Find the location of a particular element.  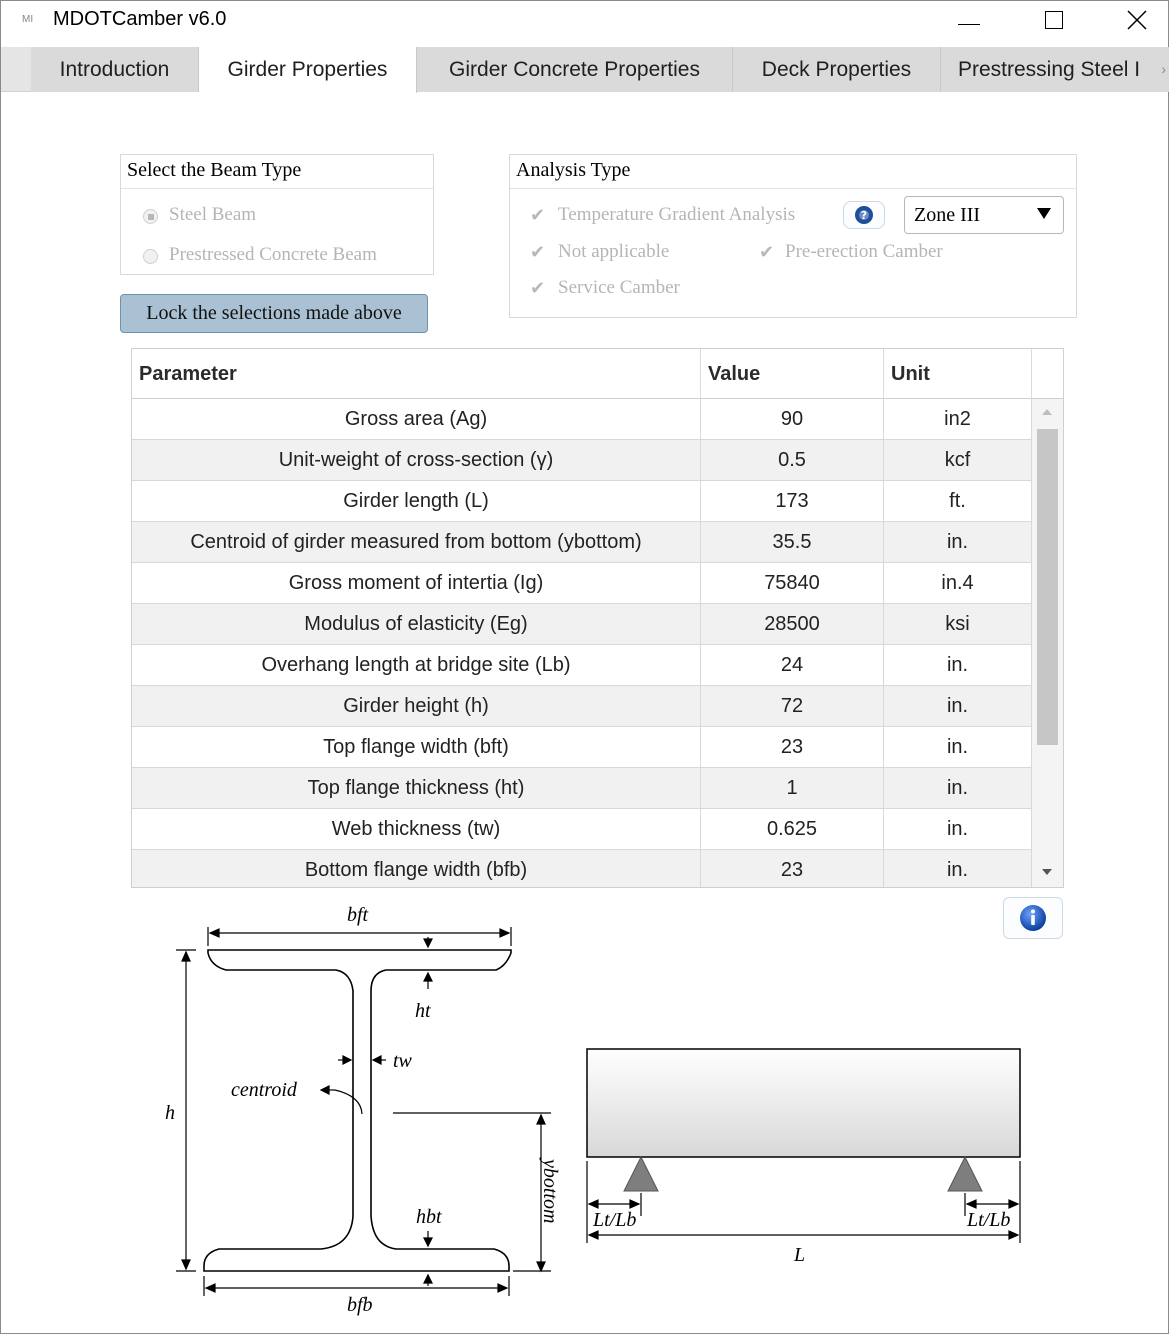

tab-girder-concrete-properties: Girder Concrete Properties is located at coordinates (575, 69).